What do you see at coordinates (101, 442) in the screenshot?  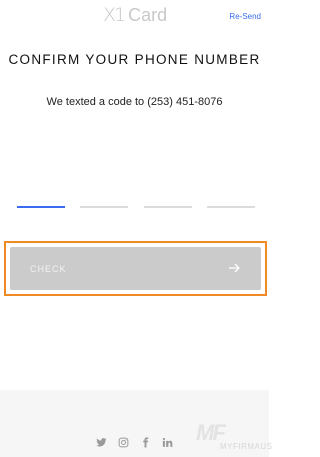 I see `twitter-icon` at bounding box center [101, 442].